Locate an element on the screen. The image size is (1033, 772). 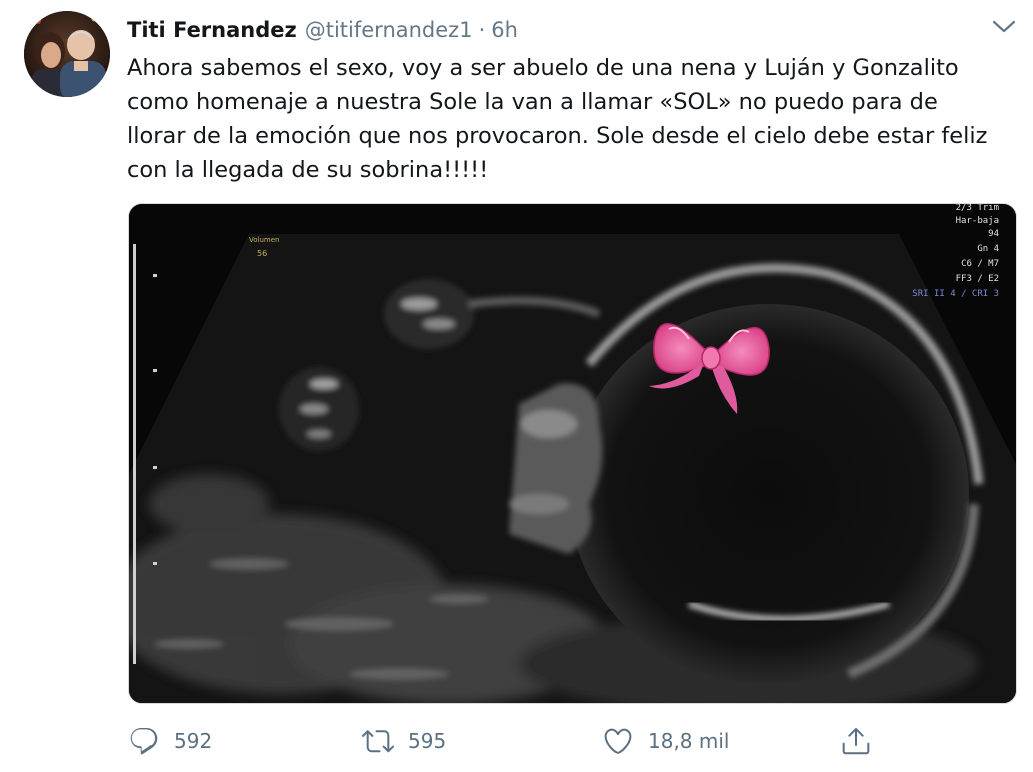
overlay-right-line: FF3 / E2 is located at coordinates (977, 279).